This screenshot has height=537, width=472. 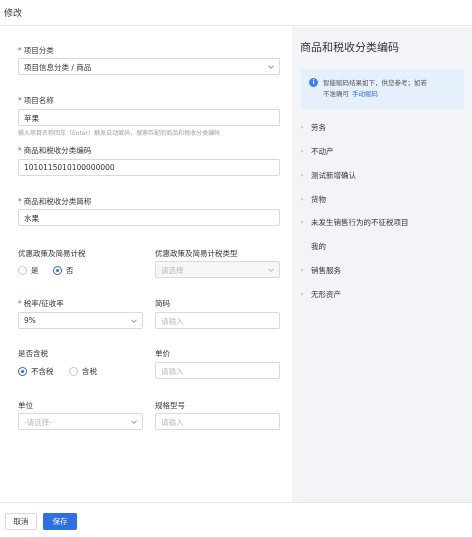 I want to click on spec-model-label: 规格型号, so click(x=170, y=405).